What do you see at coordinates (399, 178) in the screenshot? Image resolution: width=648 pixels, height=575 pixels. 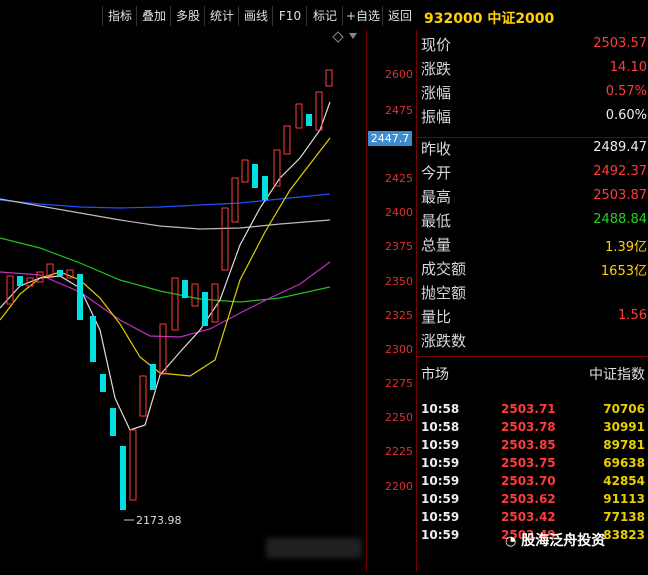 I see `axis-label: 2425` at bounding box center [399, 178].